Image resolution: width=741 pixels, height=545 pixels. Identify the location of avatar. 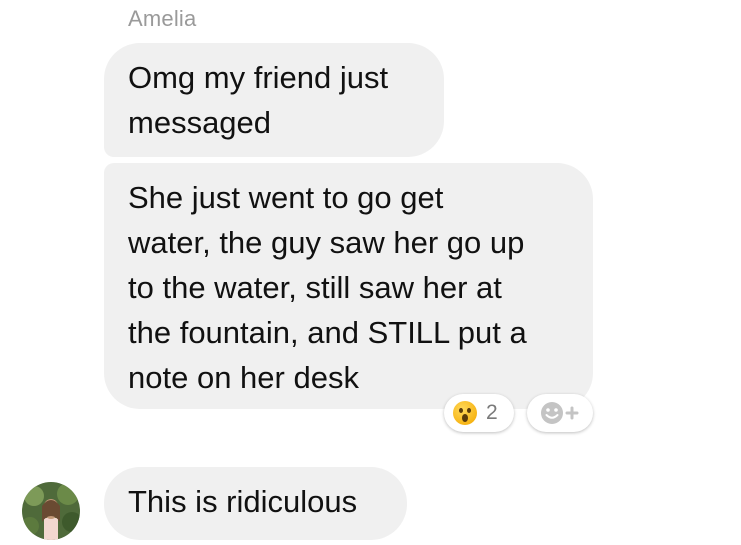
(51, 511).